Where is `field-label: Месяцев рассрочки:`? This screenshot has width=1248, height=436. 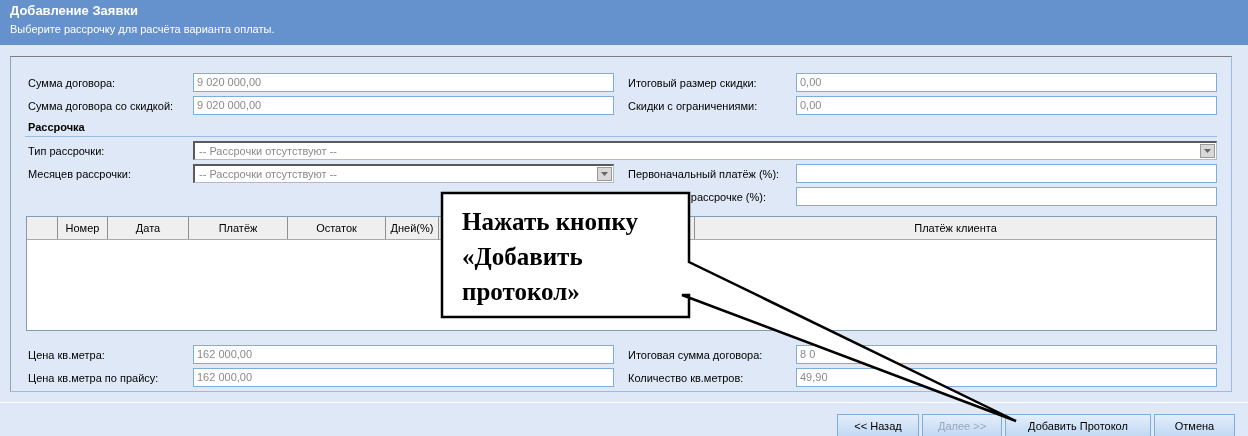 field-label: Месяцев рассрочки: is located at coordinates (80, 173).